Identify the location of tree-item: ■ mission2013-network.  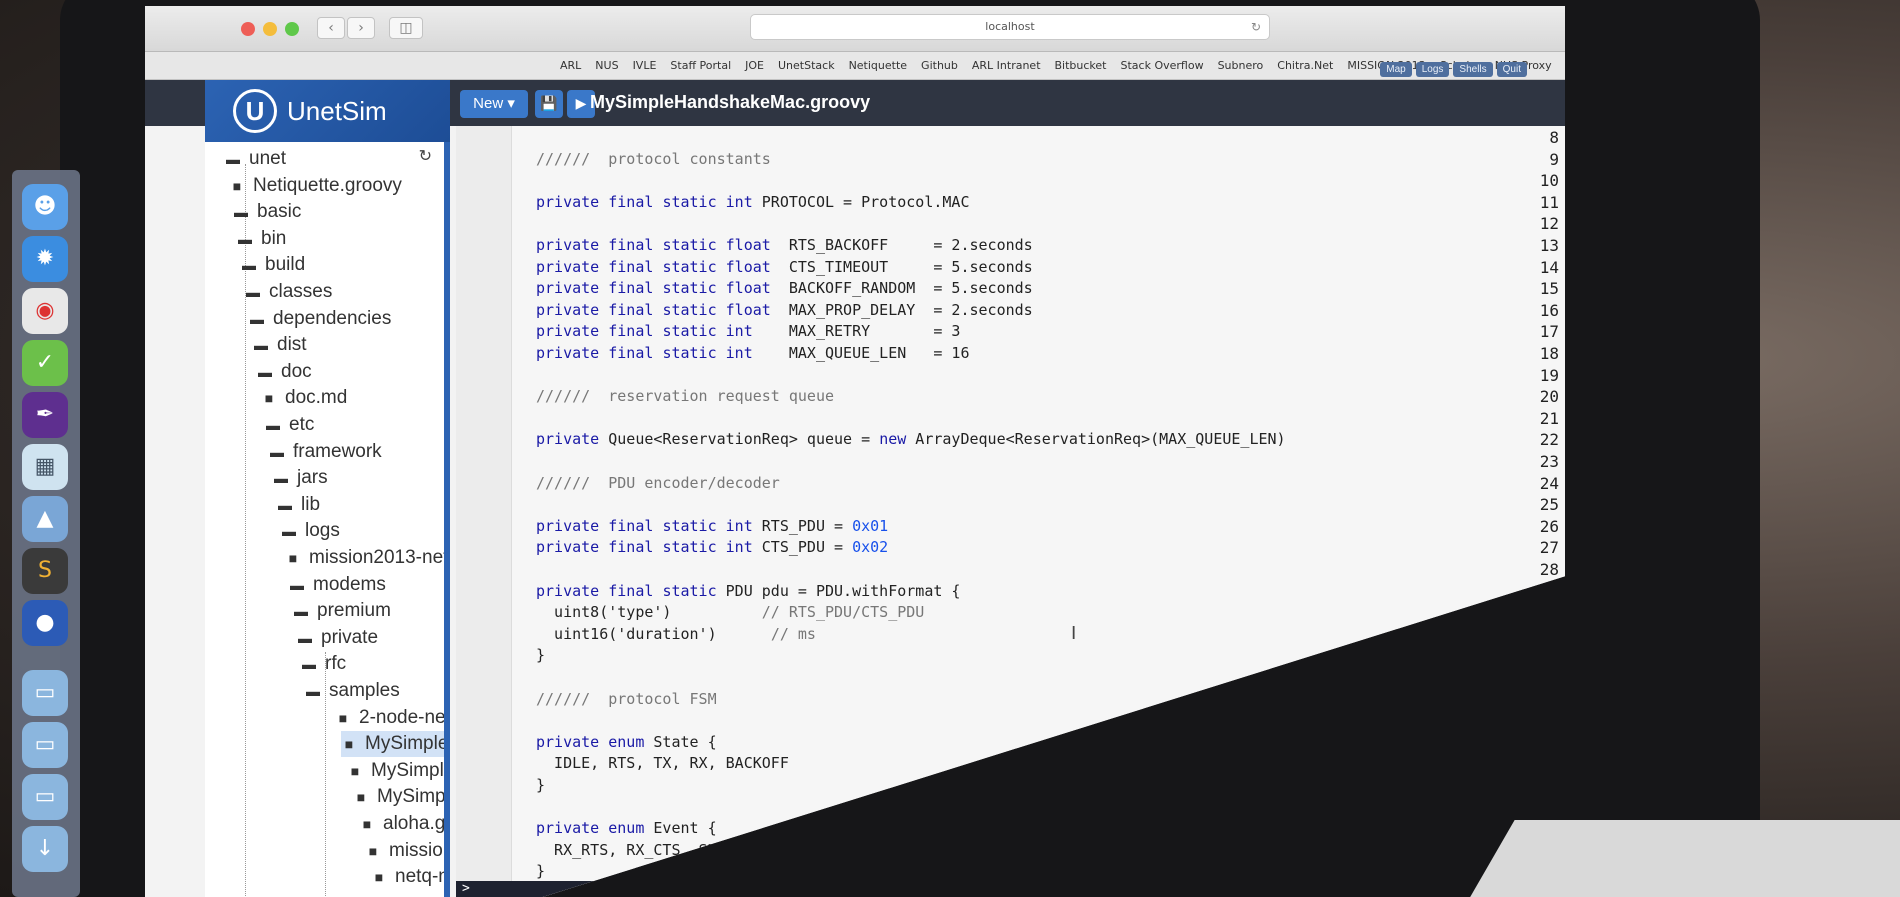
(364, 558).